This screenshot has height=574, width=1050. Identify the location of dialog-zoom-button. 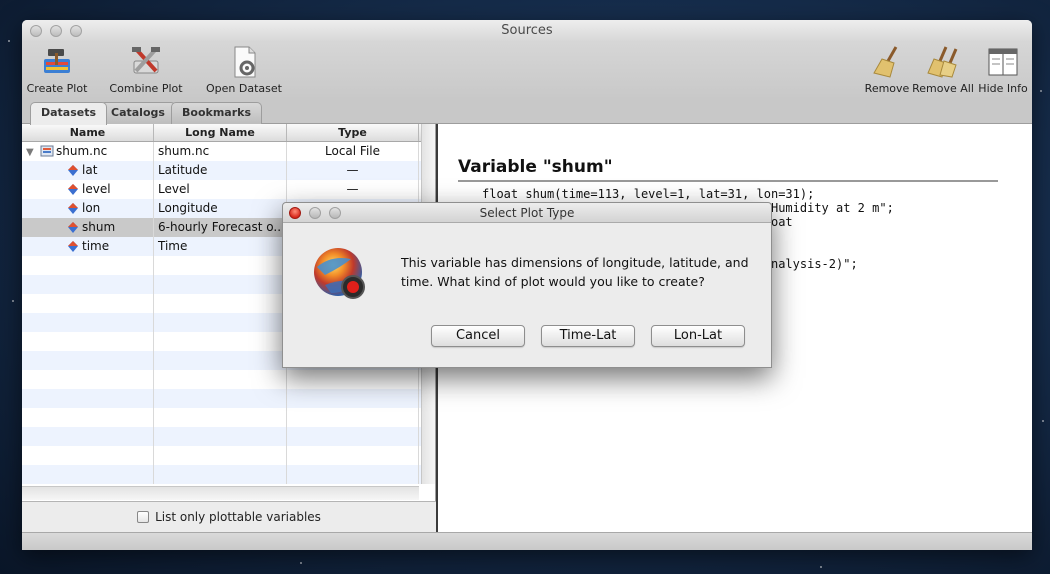
(335, 213).